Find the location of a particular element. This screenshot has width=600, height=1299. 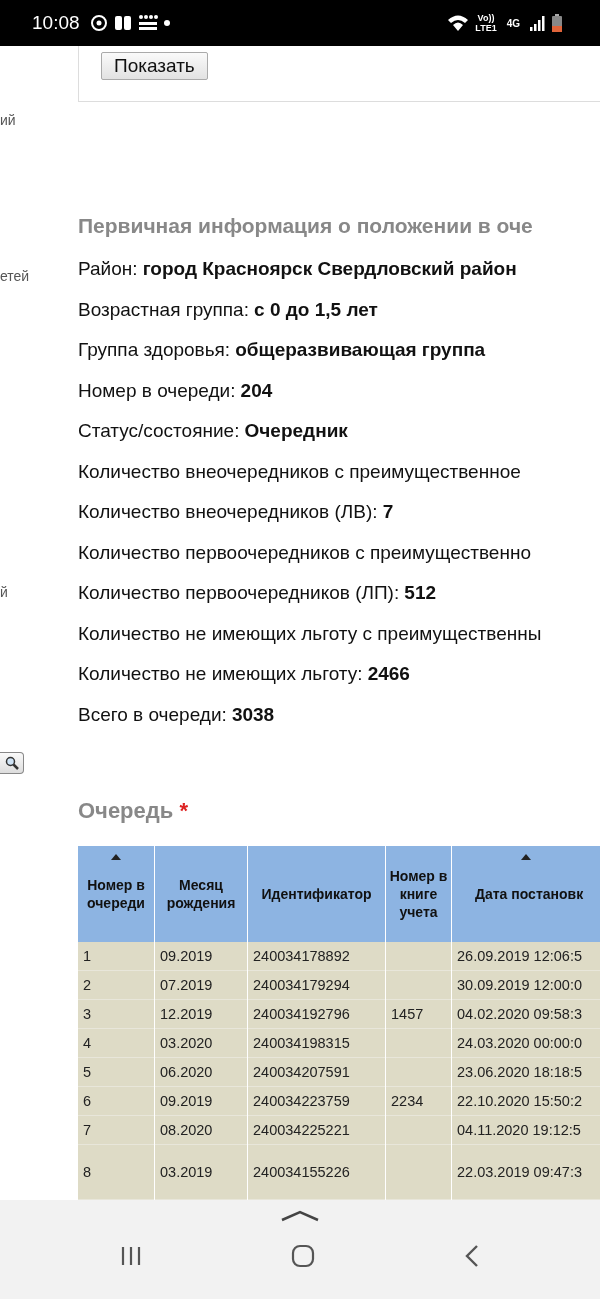

info-line: Группа здоровья: общеразвивающая группа is located at coordinates (282, 350).